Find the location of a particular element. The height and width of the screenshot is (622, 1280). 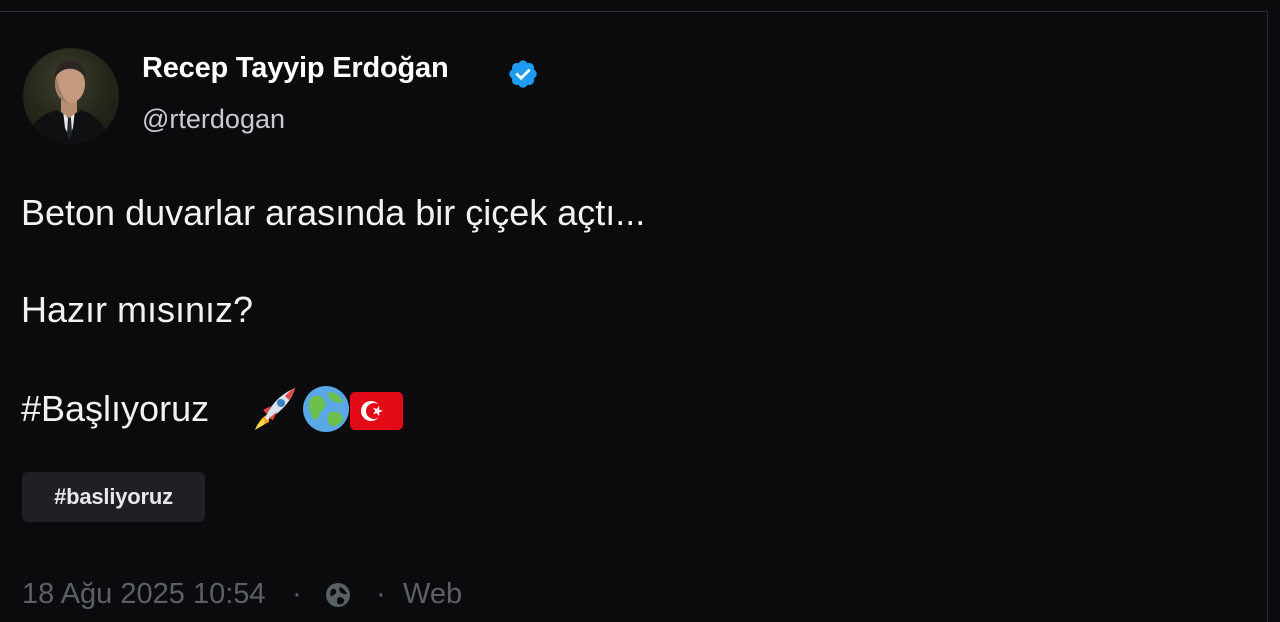

hashtag-chip: #basliyoruz is located at coordinates (113, 497).